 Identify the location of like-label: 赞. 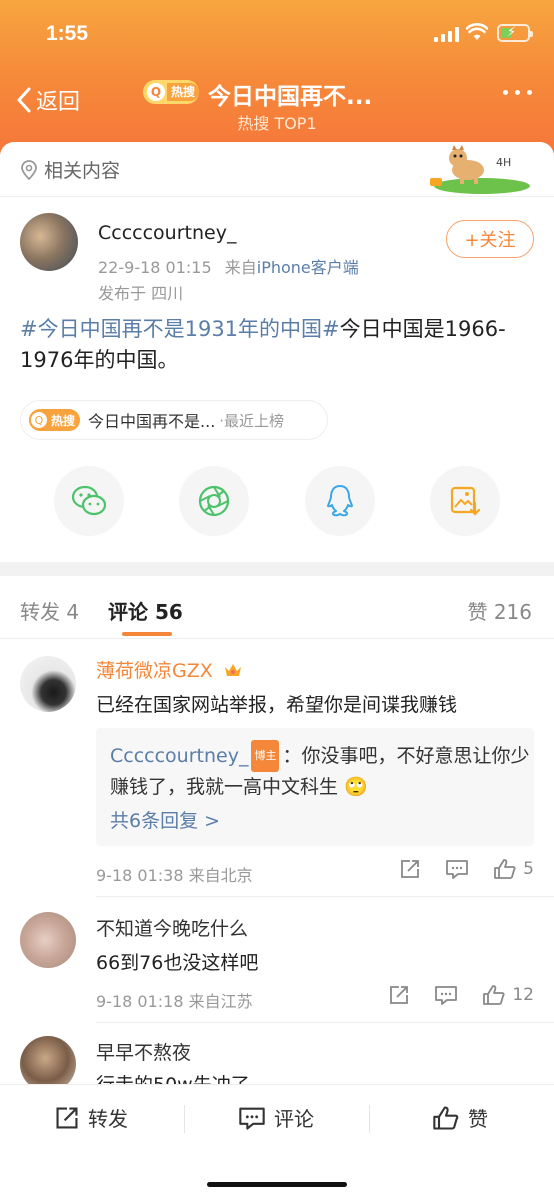
(478, 1119).